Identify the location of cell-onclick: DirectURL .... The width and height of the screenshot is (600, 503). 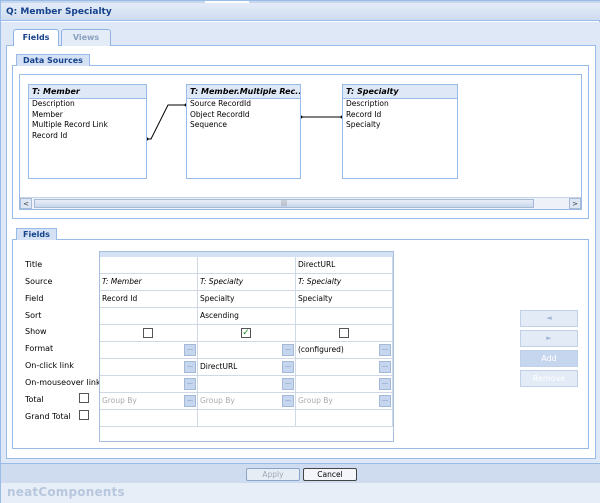
(247, 367).